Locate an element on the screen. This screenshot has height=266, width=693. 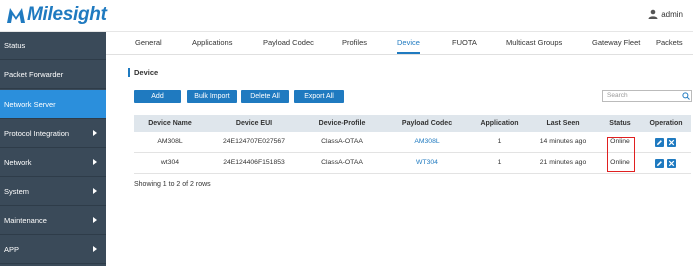
sidebar-item-protocol-integration: Protocol Integration is located at coordinates (53, 134).